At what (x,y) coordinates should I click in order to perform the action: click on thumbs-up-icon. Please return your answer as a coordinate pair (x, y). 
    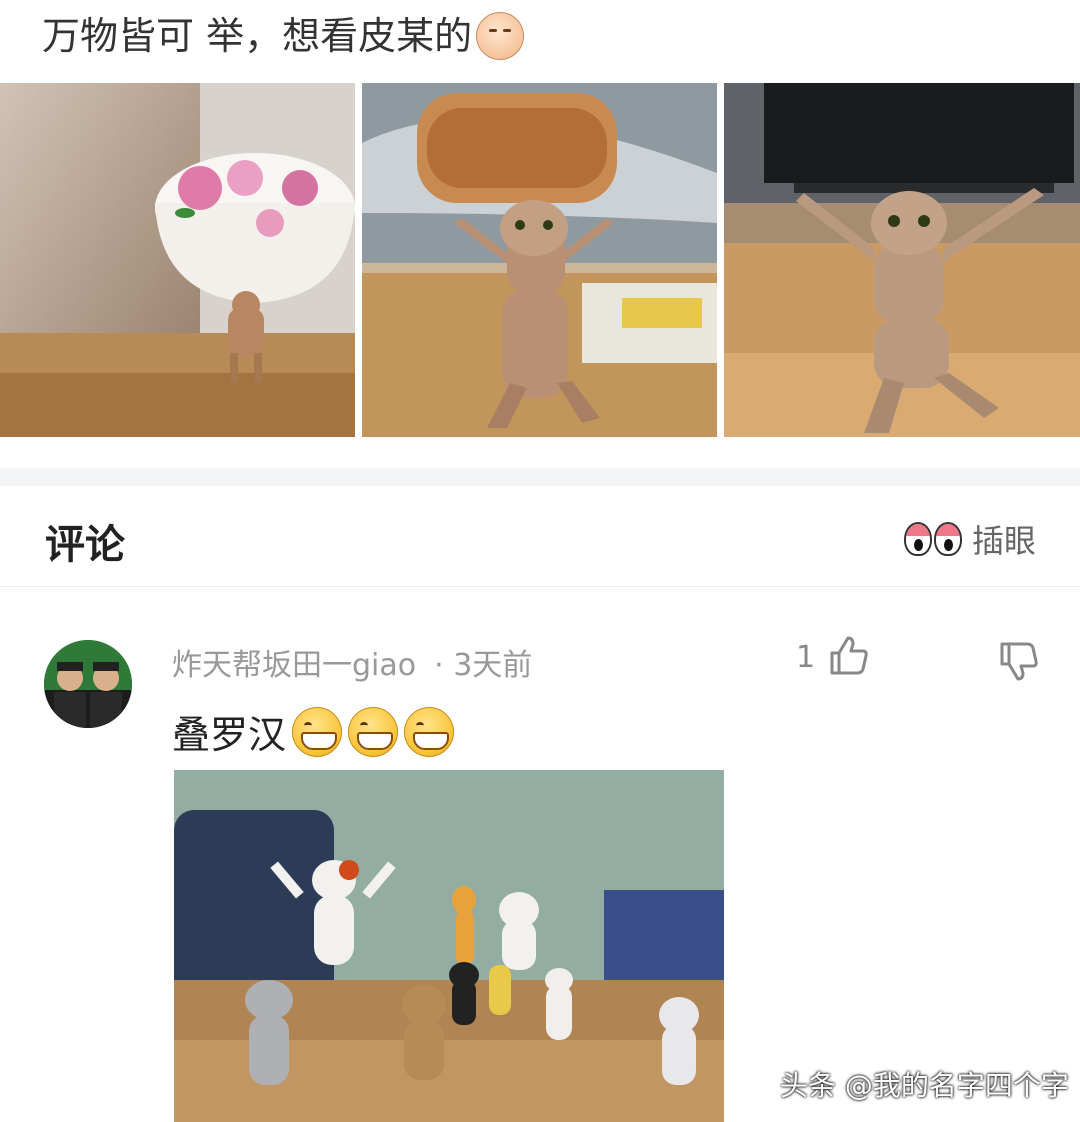
    Looking at the image, I should click on (848, 655).